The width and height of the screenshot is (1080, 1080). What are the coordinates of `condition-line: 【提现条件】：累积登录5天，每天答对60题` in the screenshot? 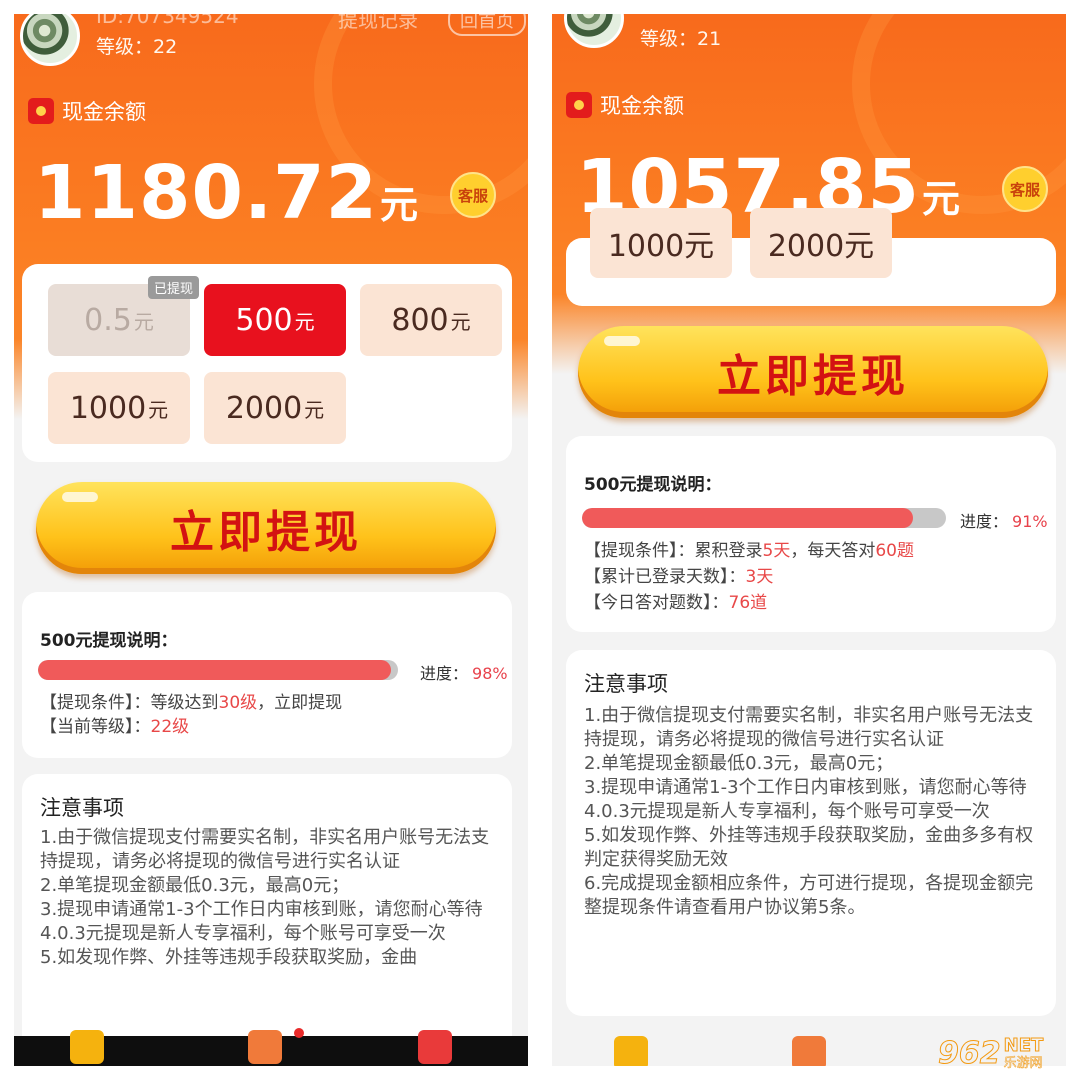 It's located at (749, 551).